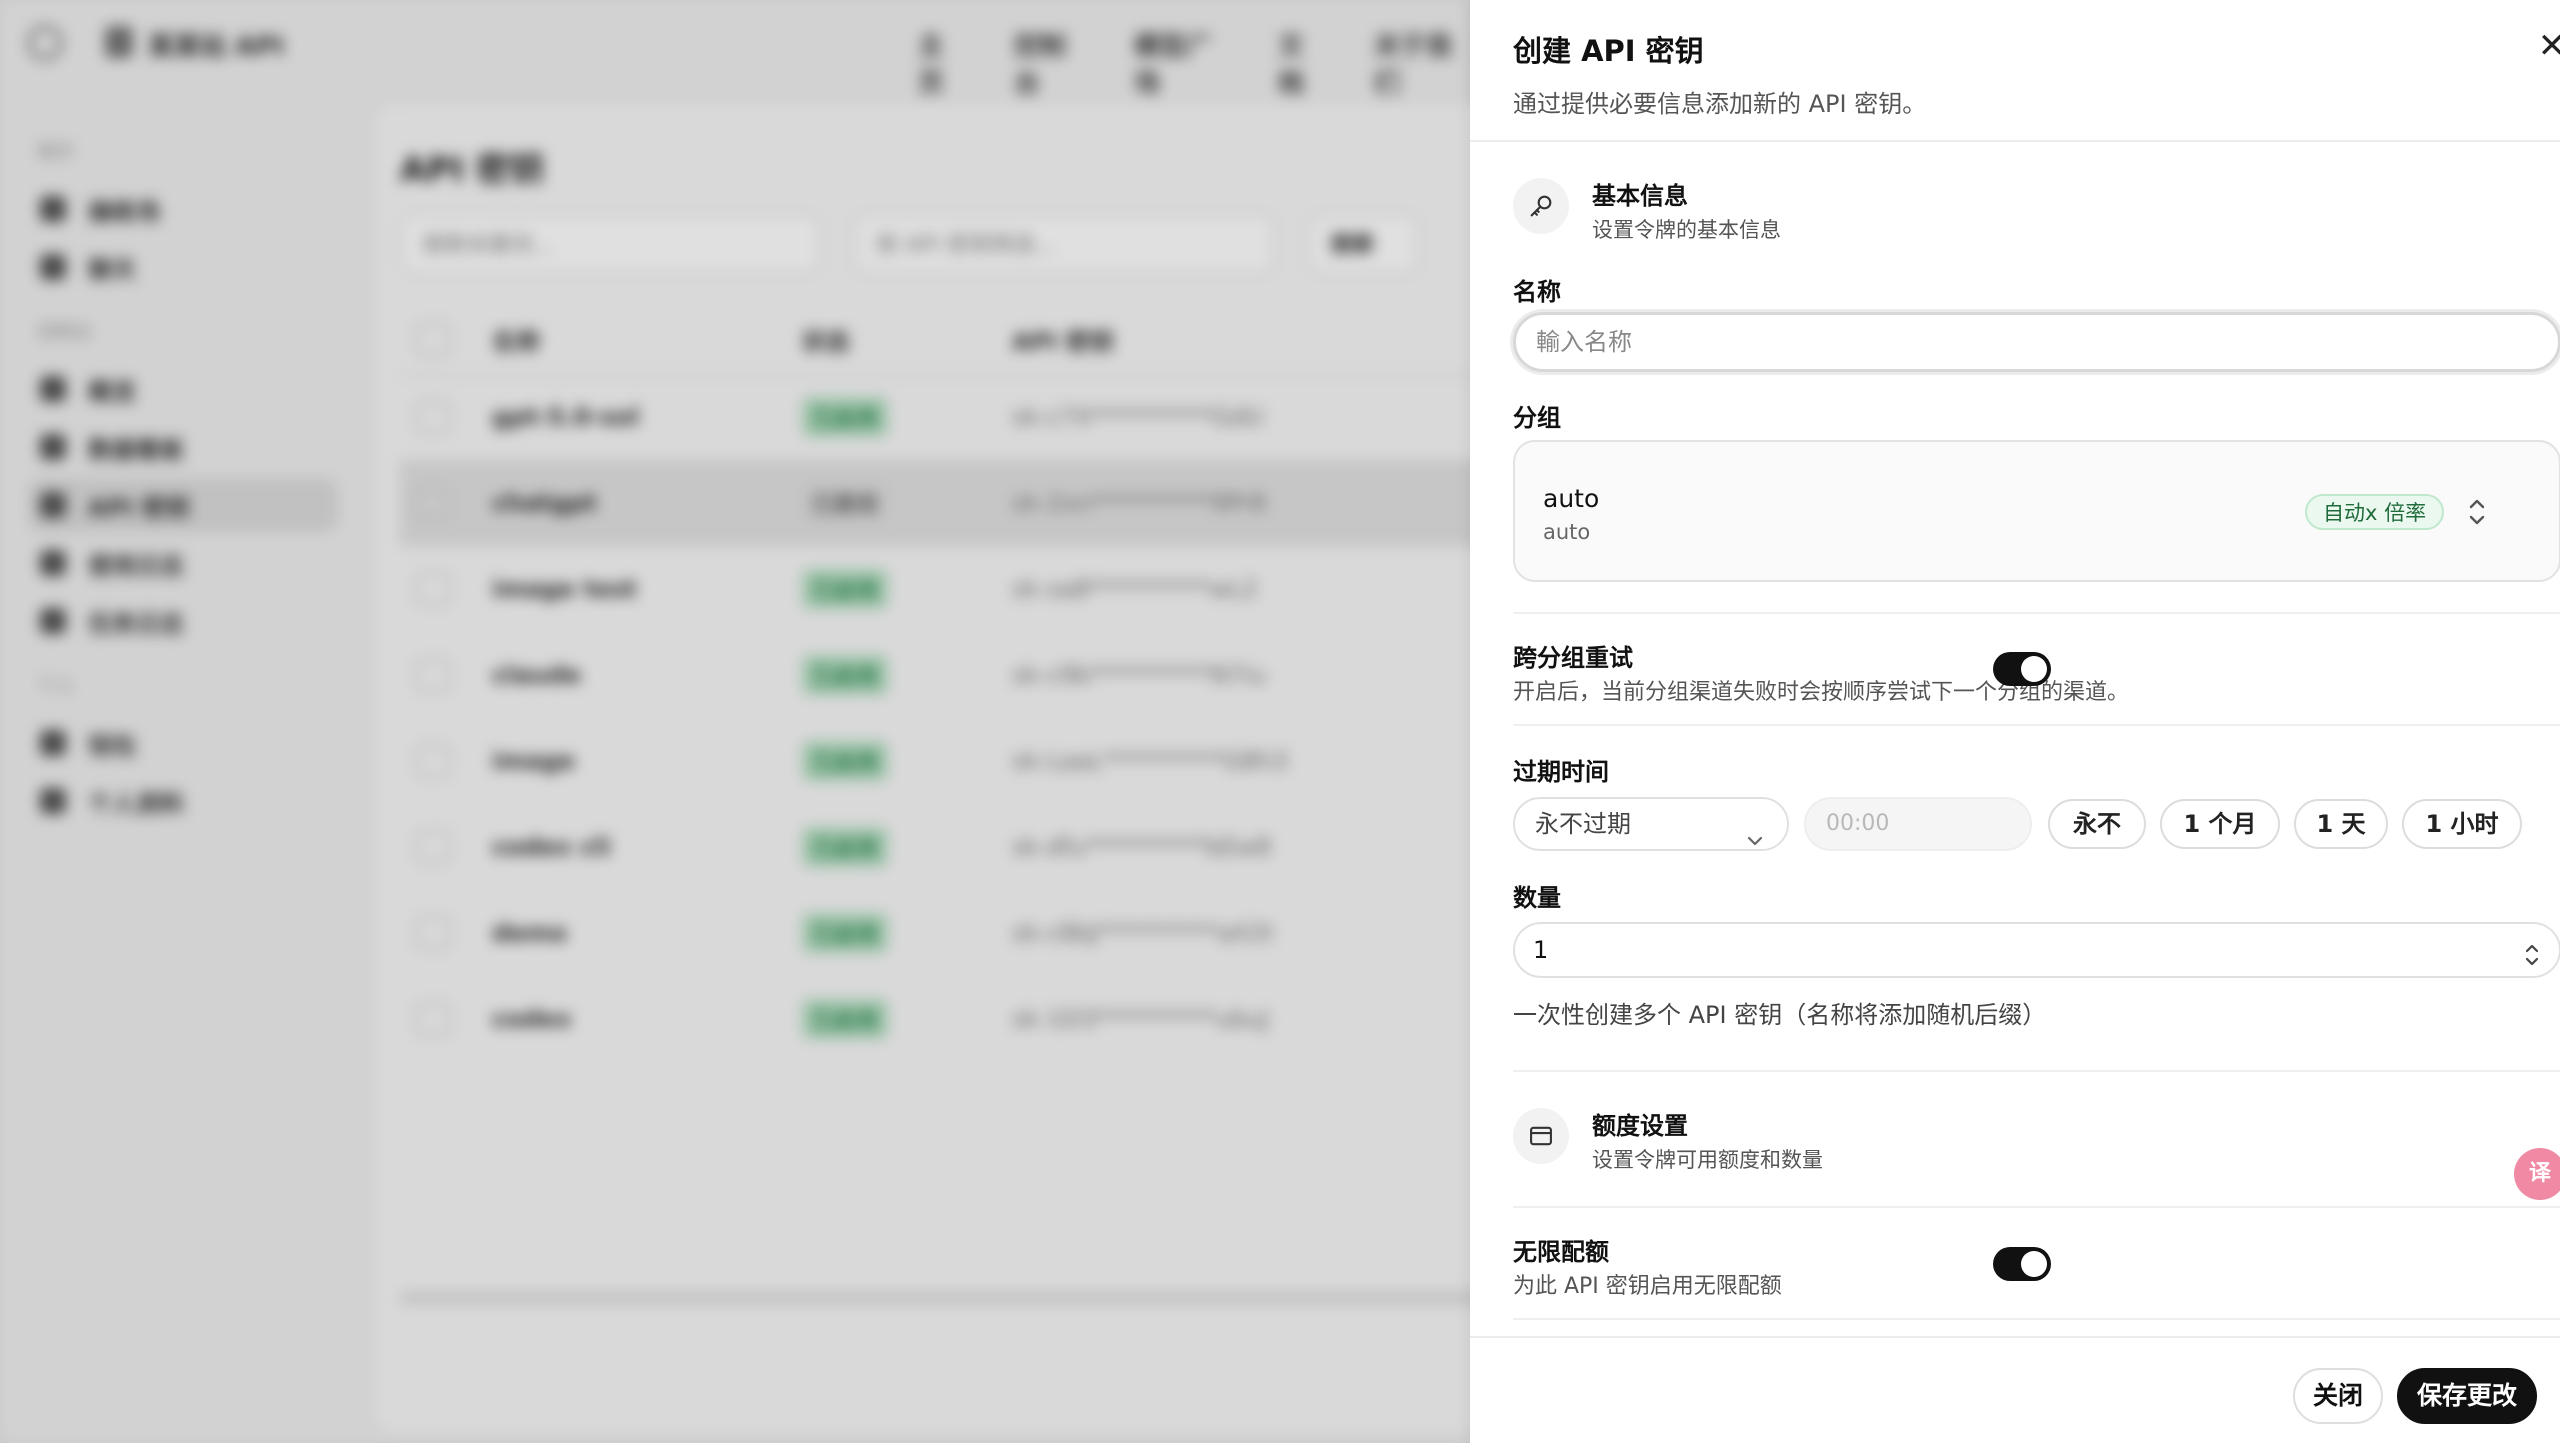 This screenshot has width=2560, height=1443. What do you see at coordinates (2467, 1396) in the screenshot?
I see `save-button: 保存更改` at bounding box center [2467, 1396].